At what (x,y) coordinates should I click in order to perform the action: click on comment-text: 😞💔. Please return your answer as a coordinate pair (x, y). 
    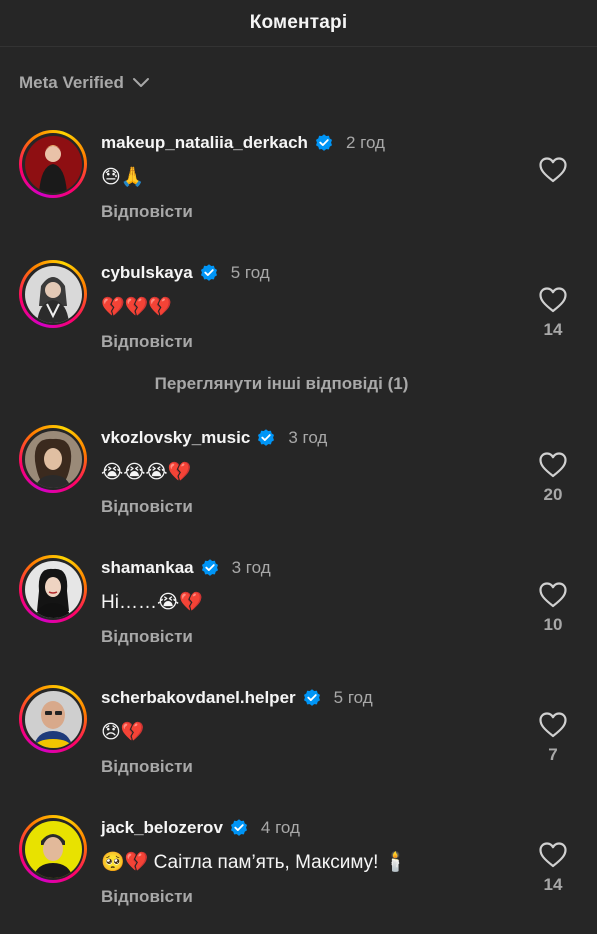
    Looking at the image, I should click on (123, 732).